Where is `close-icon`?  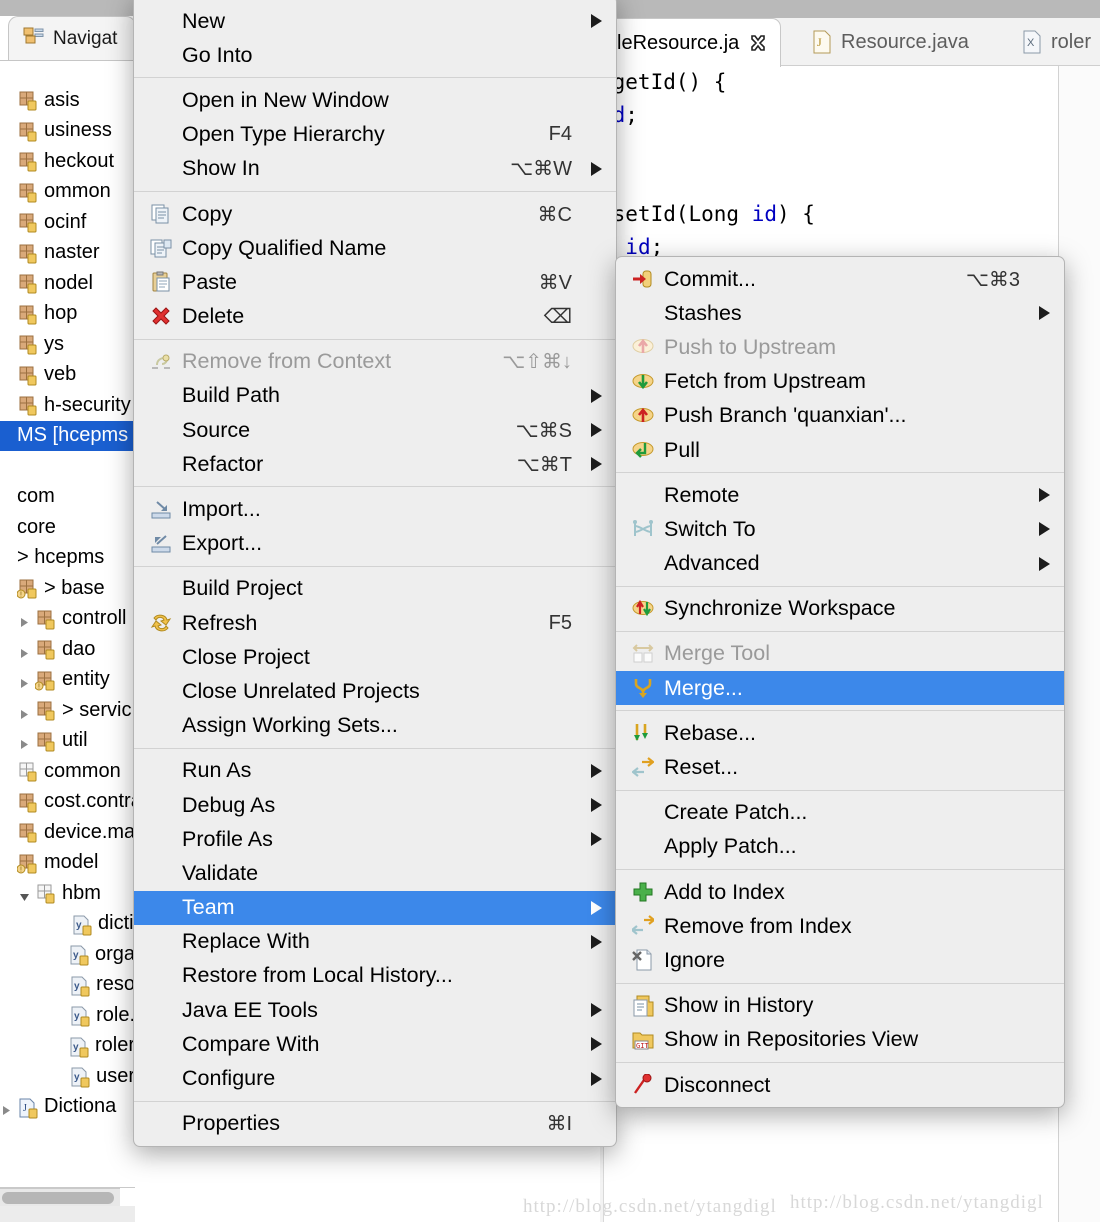
close-icon is located at coordinates (758, 43).